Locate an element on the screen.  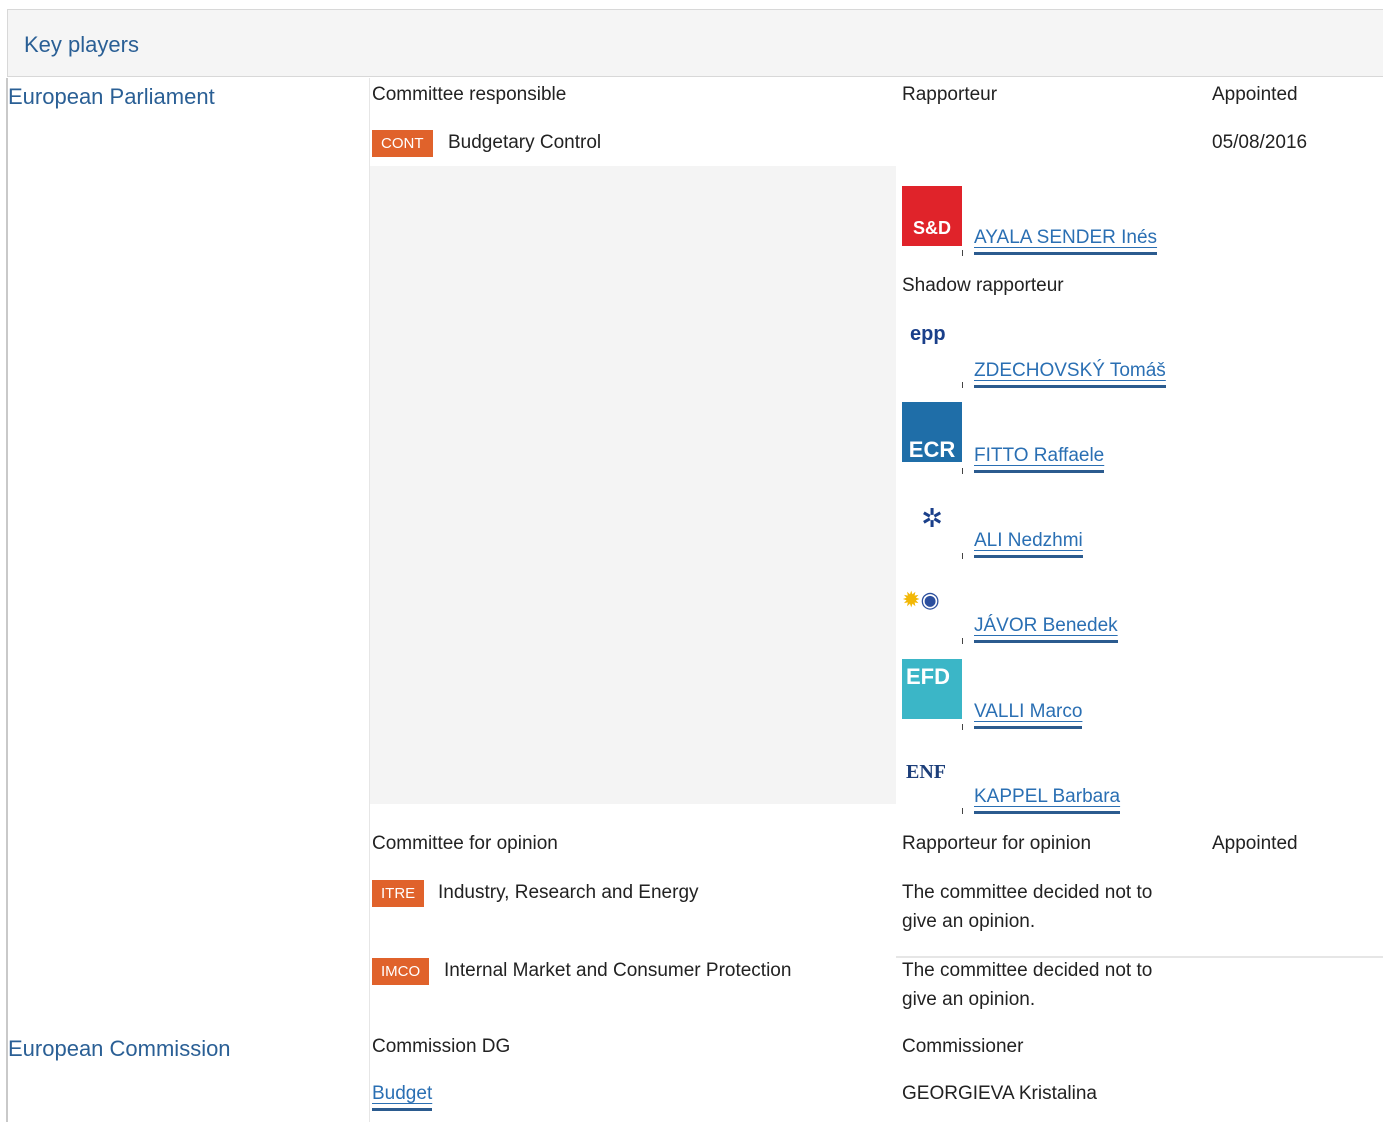
shadow-link-ali: ALI Nedzhmi is located at coordinates (1028, 543).